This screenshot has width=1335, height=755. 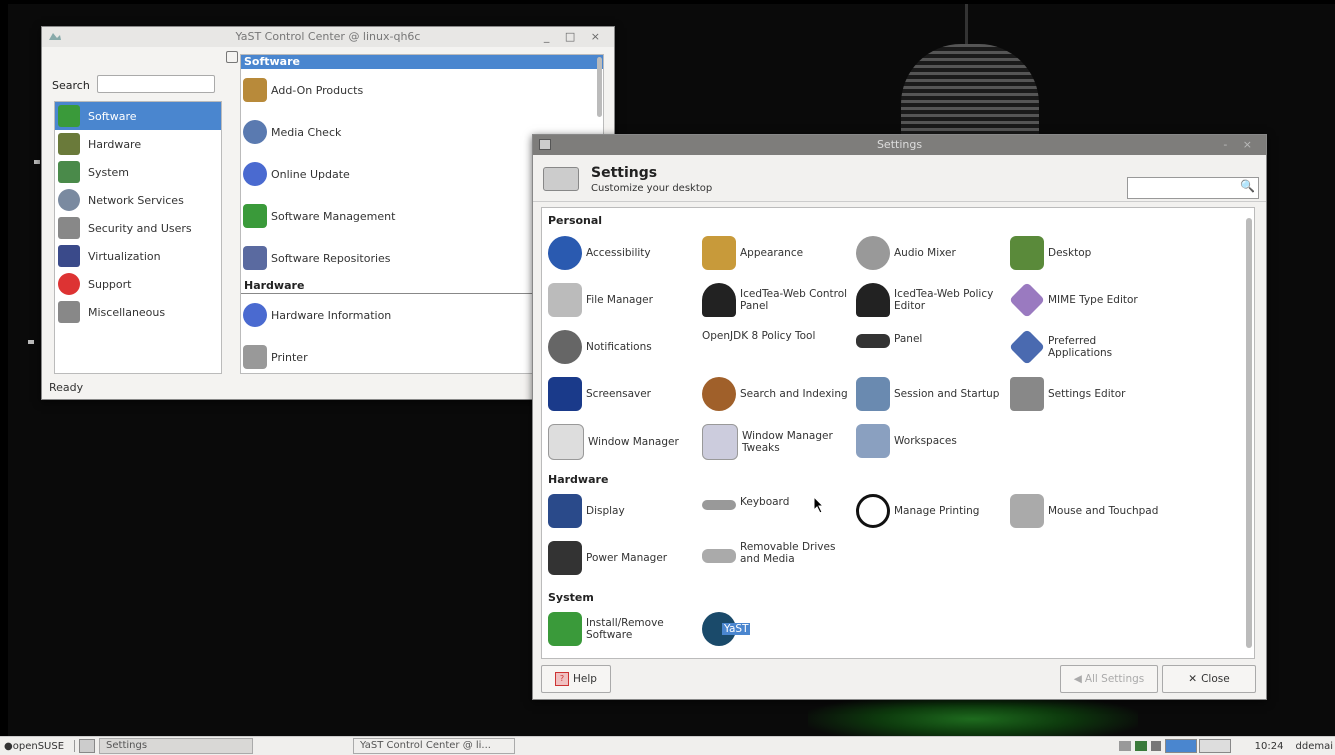 I want to click on module-label: Online Update, so click(x=310, y=174).